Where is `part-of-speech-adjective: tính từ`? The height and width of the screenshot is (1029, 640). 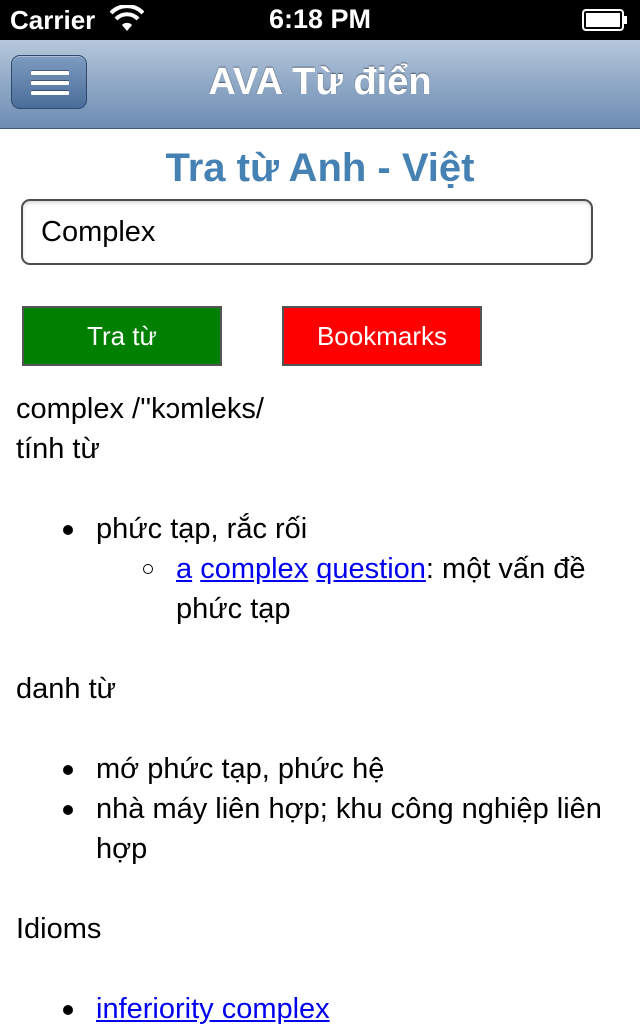
part-of-speech-adjective: tính từ is located at coordinates (58, 449).